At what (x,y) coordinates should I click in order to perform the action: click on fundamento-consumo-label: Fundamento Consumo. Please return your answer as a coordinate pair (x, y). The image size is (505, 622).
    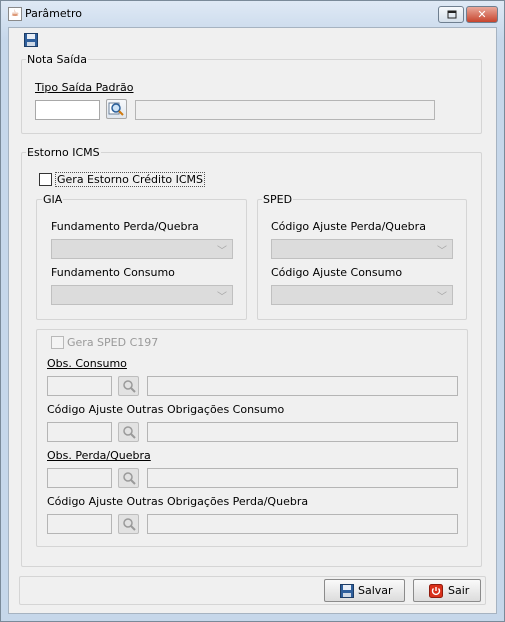
    Looking at the image, I should click on (113, 272).